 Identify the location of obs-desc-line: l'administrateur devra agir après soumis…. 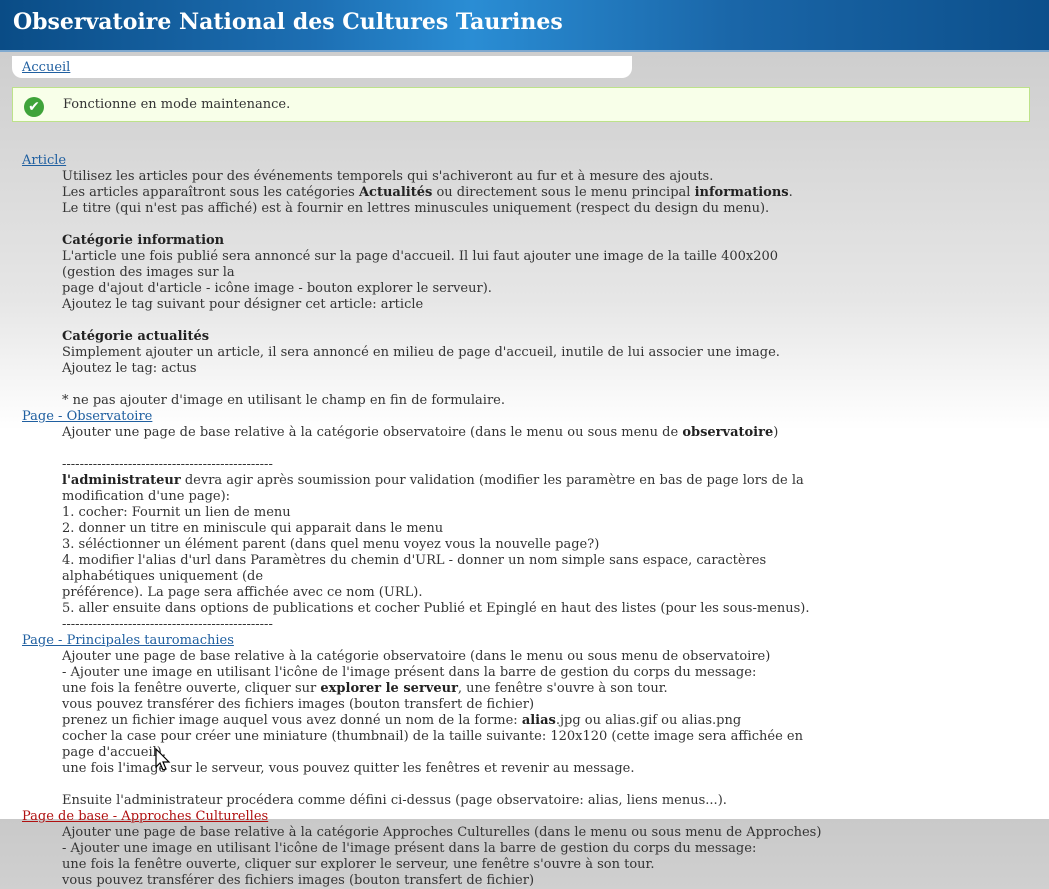
(442, 489).